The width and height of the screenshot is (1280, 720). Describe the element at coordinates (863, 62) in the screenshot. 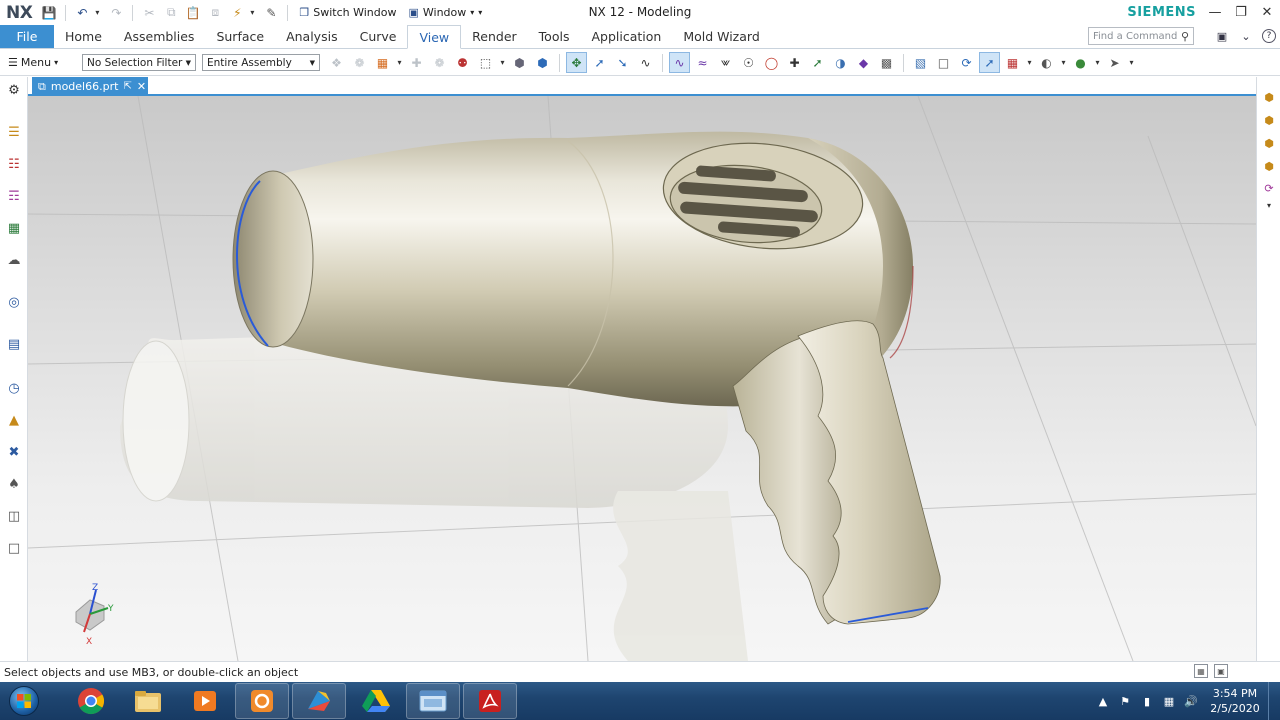

I see `snap-pole-icon: ◆` at that location.